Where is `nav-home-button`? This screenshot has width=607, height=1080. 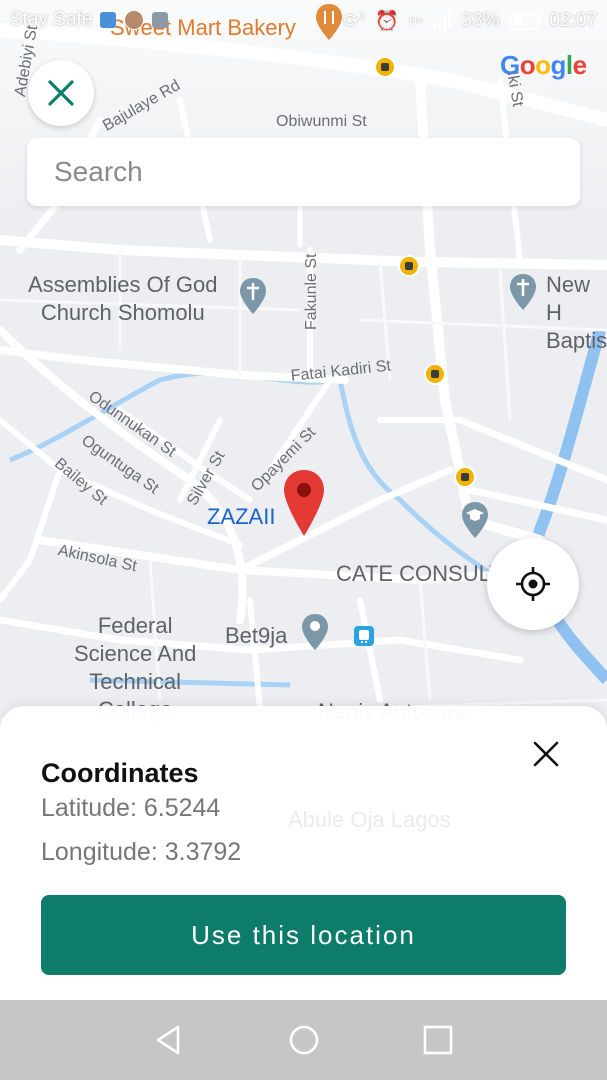 nav-home-button is located at coordinates (304, 1040).